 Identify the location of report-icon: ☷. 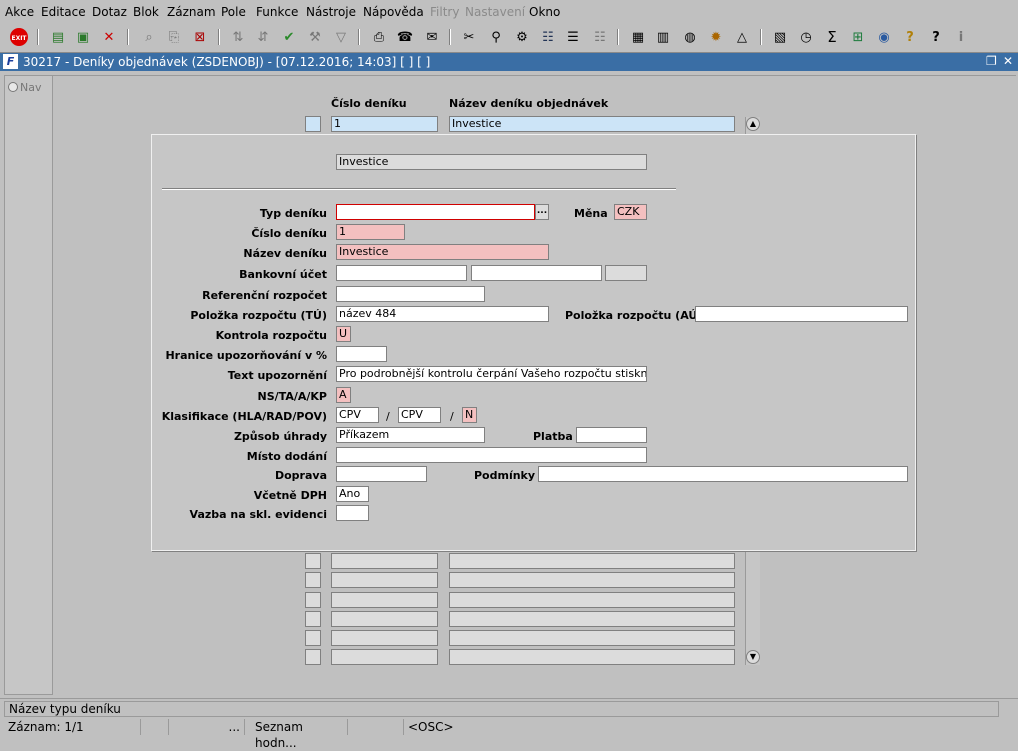
(600, 37).